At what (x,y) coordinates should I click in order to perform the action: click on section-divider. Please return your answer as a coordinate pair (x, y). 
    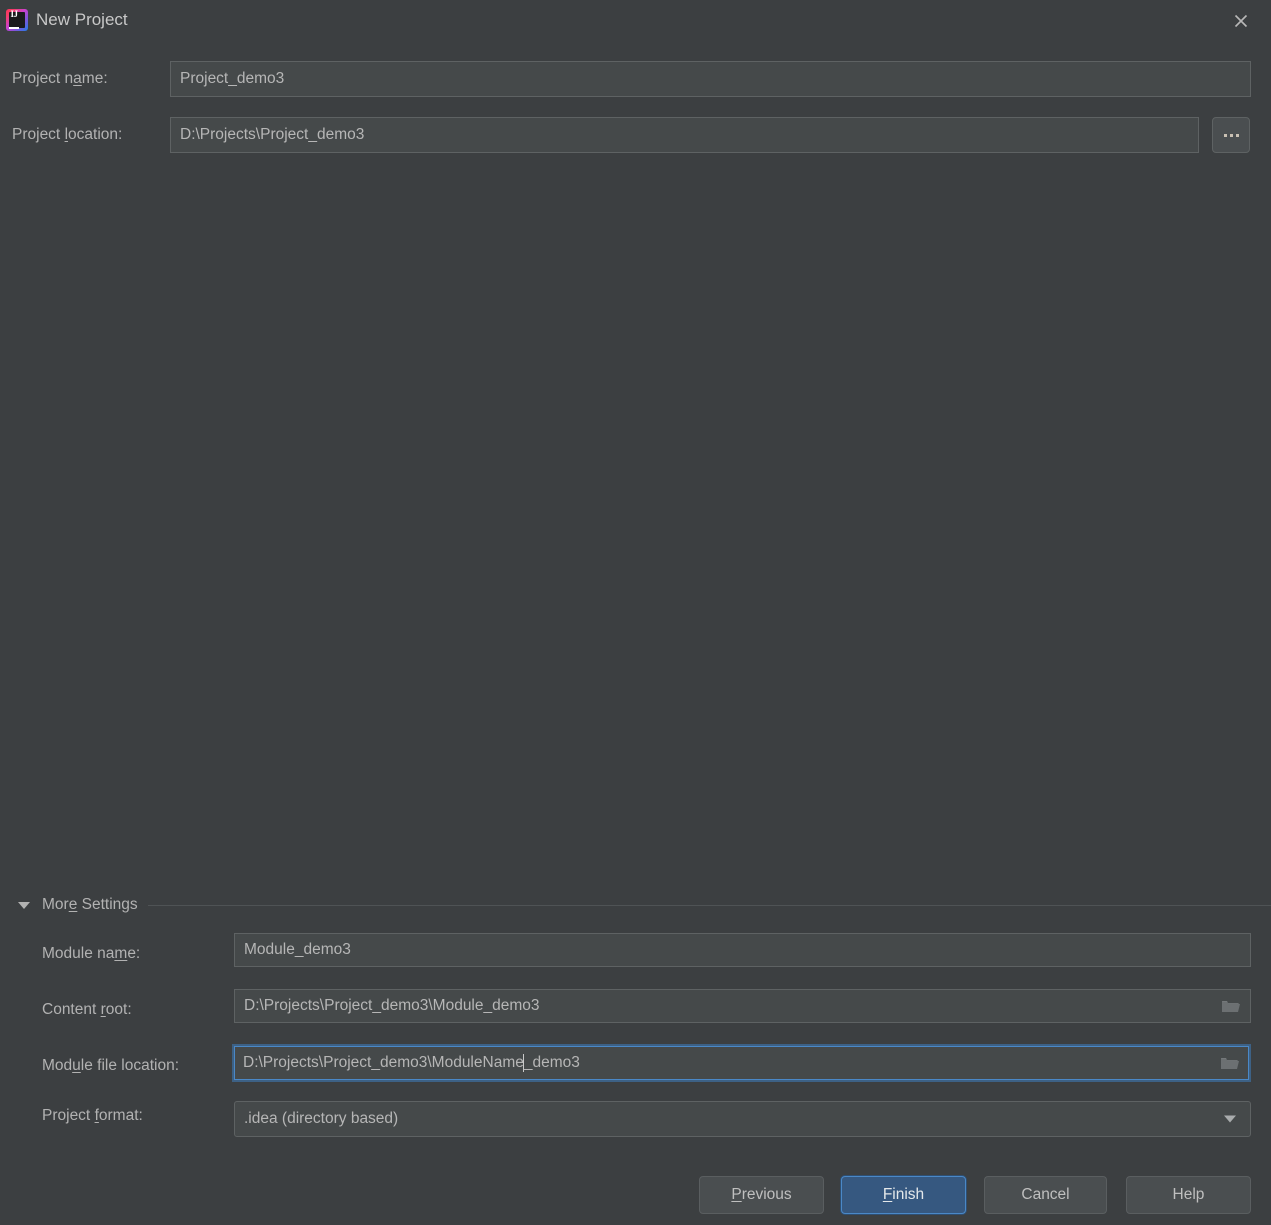
    Looking at the image, I should click on (709, 905).